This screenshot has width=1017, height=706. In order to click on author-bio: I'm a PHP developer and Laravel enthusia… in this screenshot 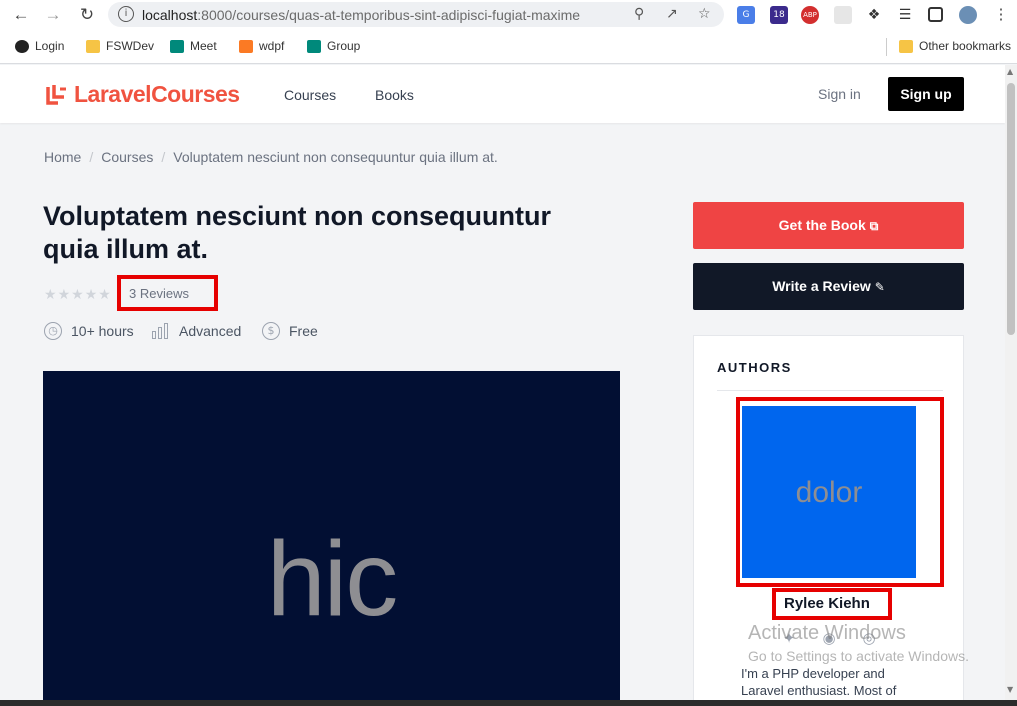, I will do `click(819, 682)`.